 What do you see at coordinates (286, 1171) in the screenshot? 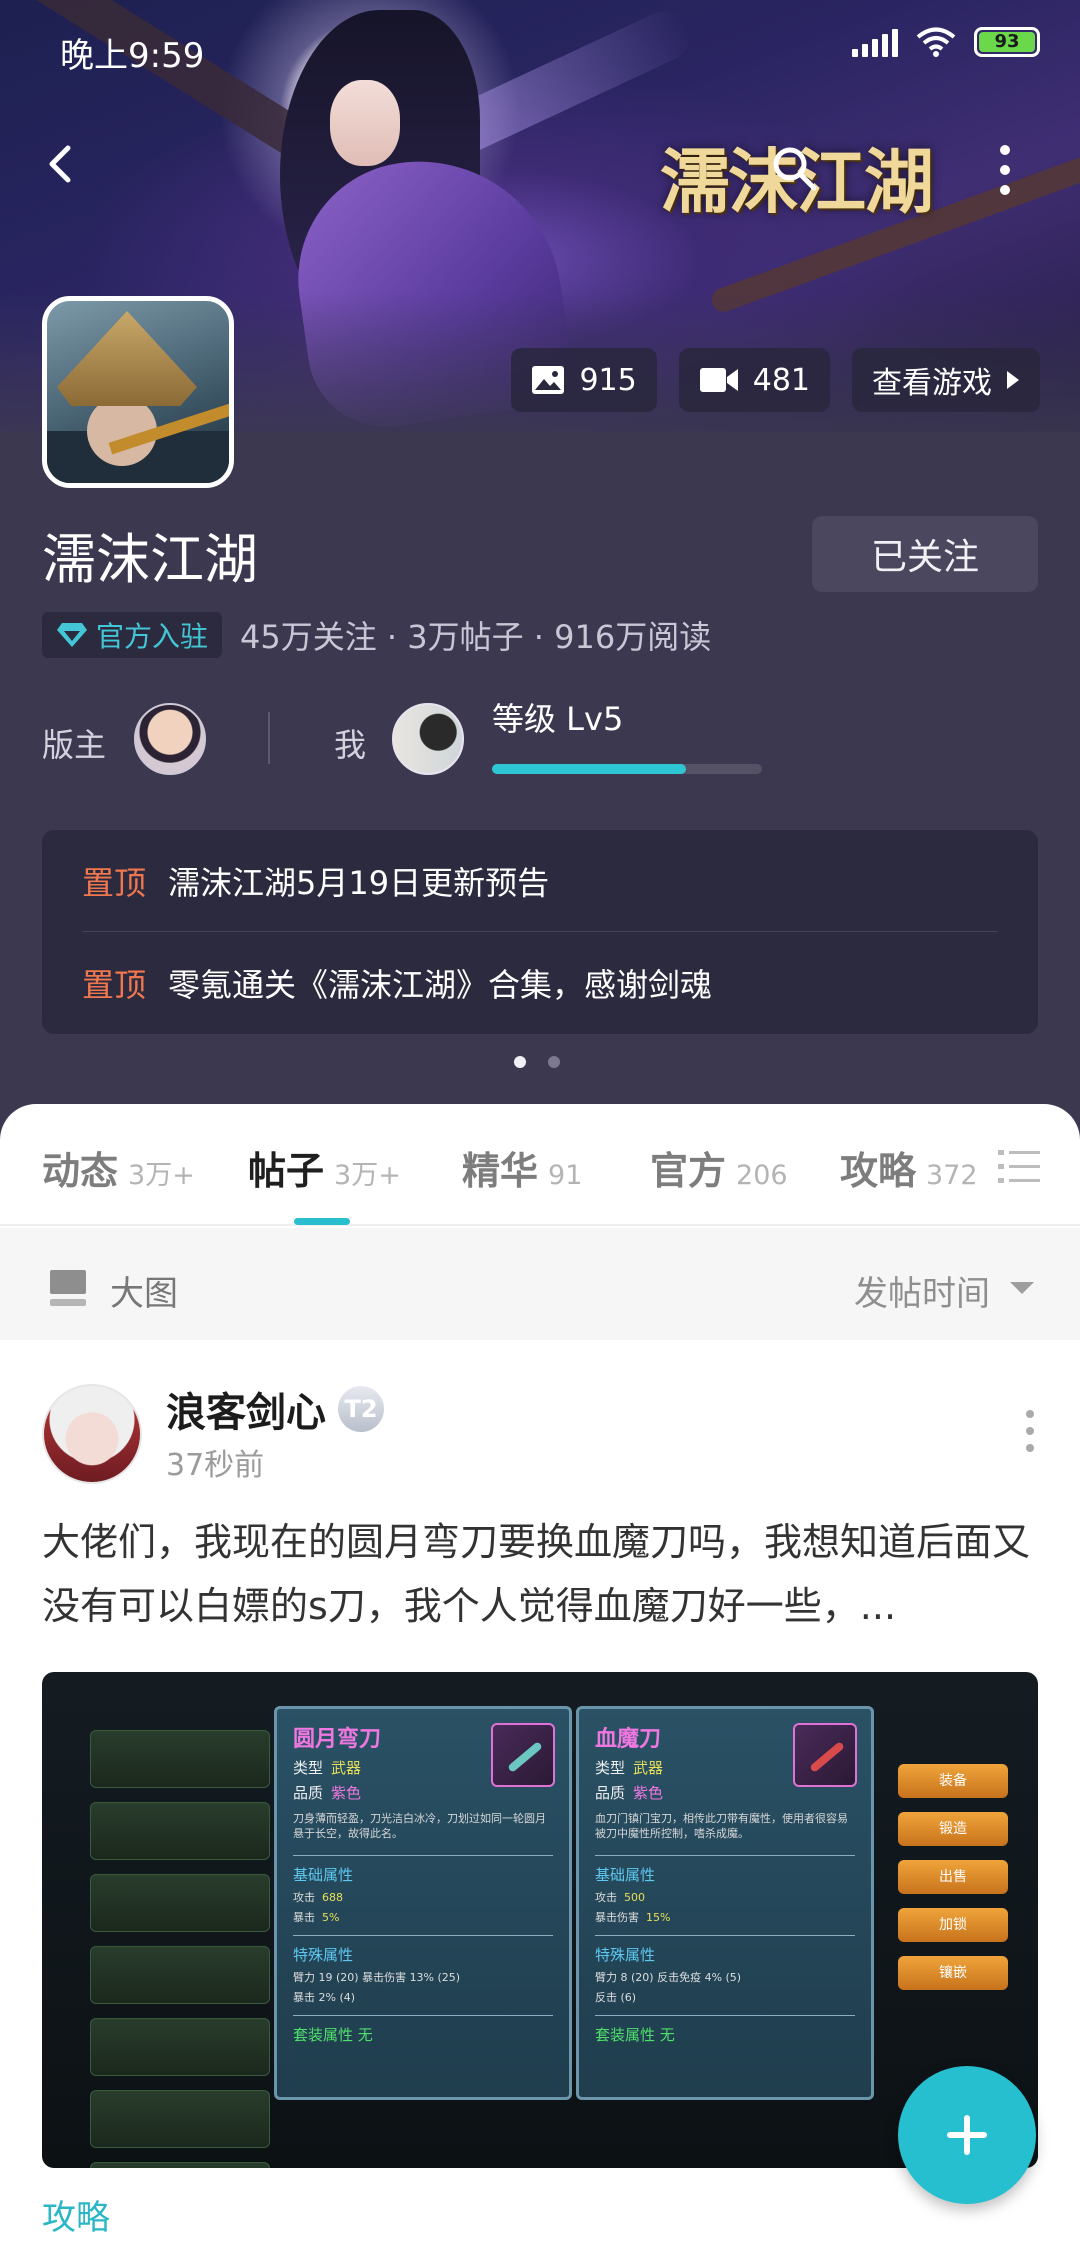
I see `tab-label: 帖子` at bounding box center [286, 1171].